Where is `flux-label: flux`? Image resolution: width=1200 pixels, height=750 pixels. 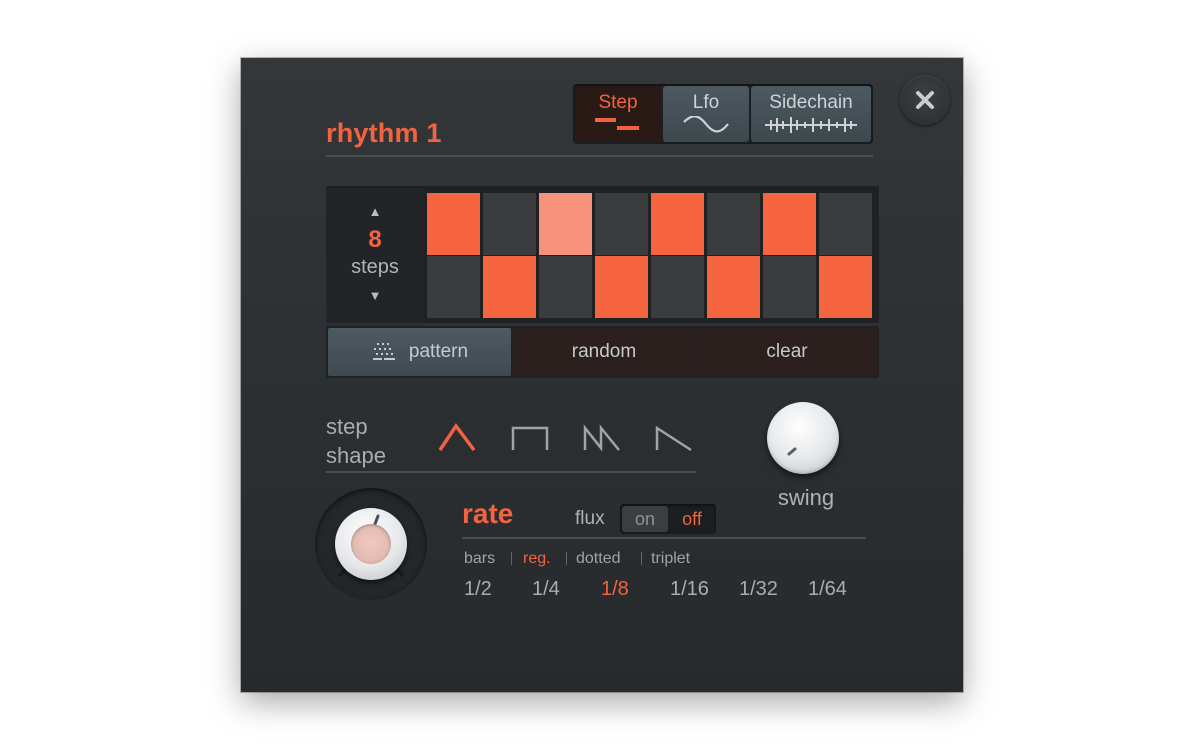 flux-label: flux is located at coordinates (590, 518).